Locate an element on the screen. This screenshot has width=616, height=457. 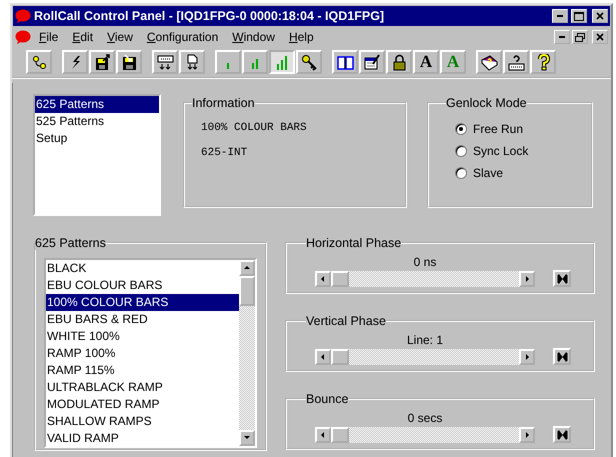
toolbar-button: A is located at coordinates (426, 62).